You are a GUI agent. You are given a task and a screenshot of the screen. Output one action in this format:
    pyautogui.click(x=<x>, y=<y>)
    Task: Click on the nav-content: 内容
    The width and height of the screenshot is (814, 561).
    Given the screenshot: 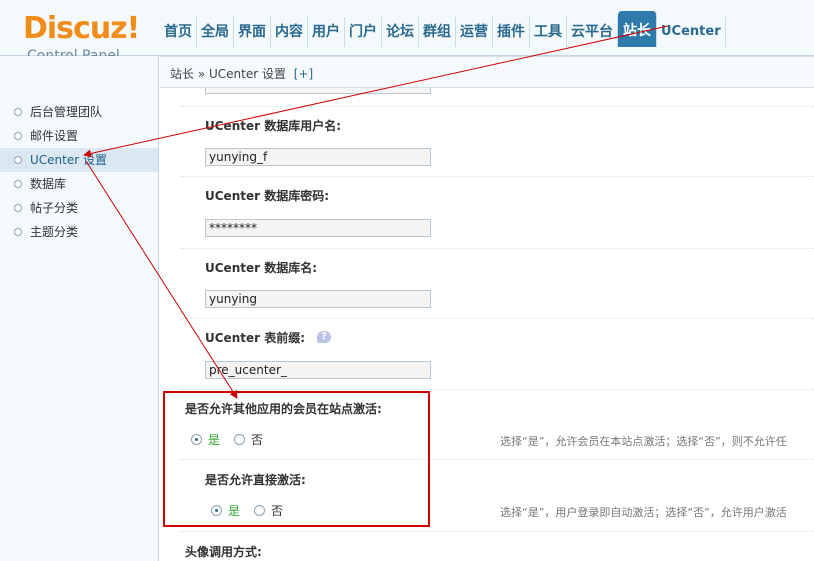 What is the action you would take?
    pyautogui.click(x=289, y=32)
    